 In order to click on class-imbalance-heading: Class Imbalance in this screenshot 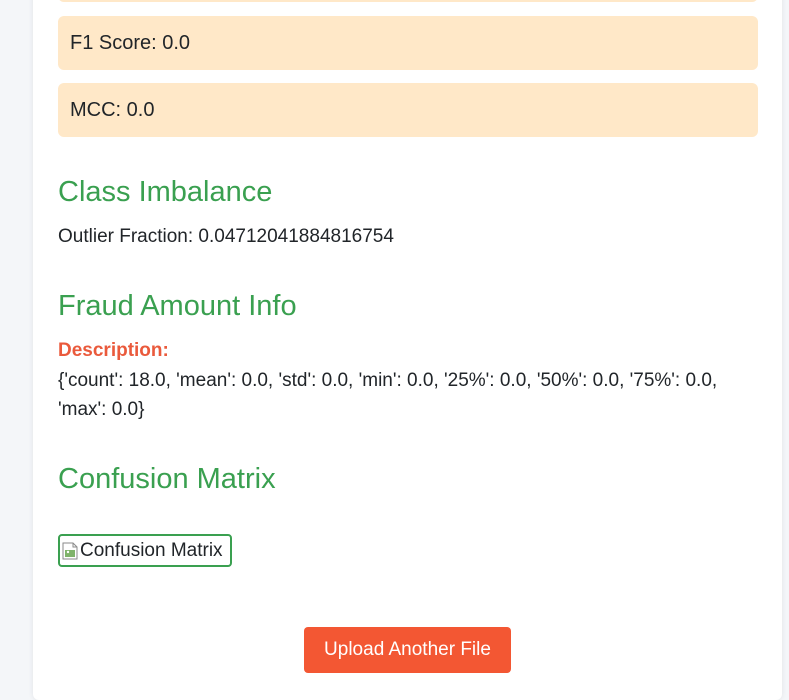, I will do `click(165, 192)`.